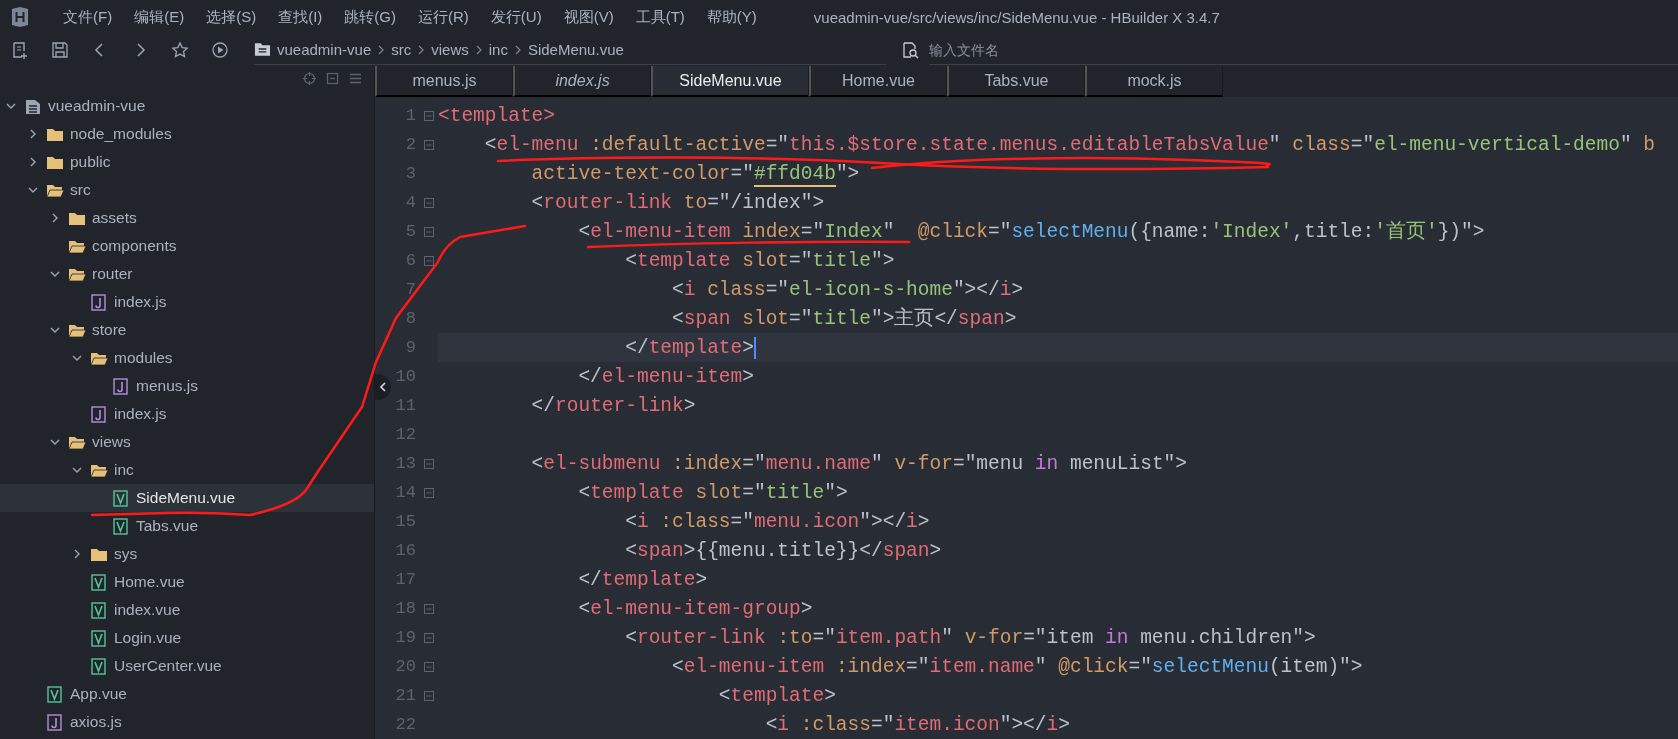  What do you see at coordinates (324, 49) in the screenshot?
I see `breadcrumb-item: vueadmin-vue` at bounding box center [324, 49].